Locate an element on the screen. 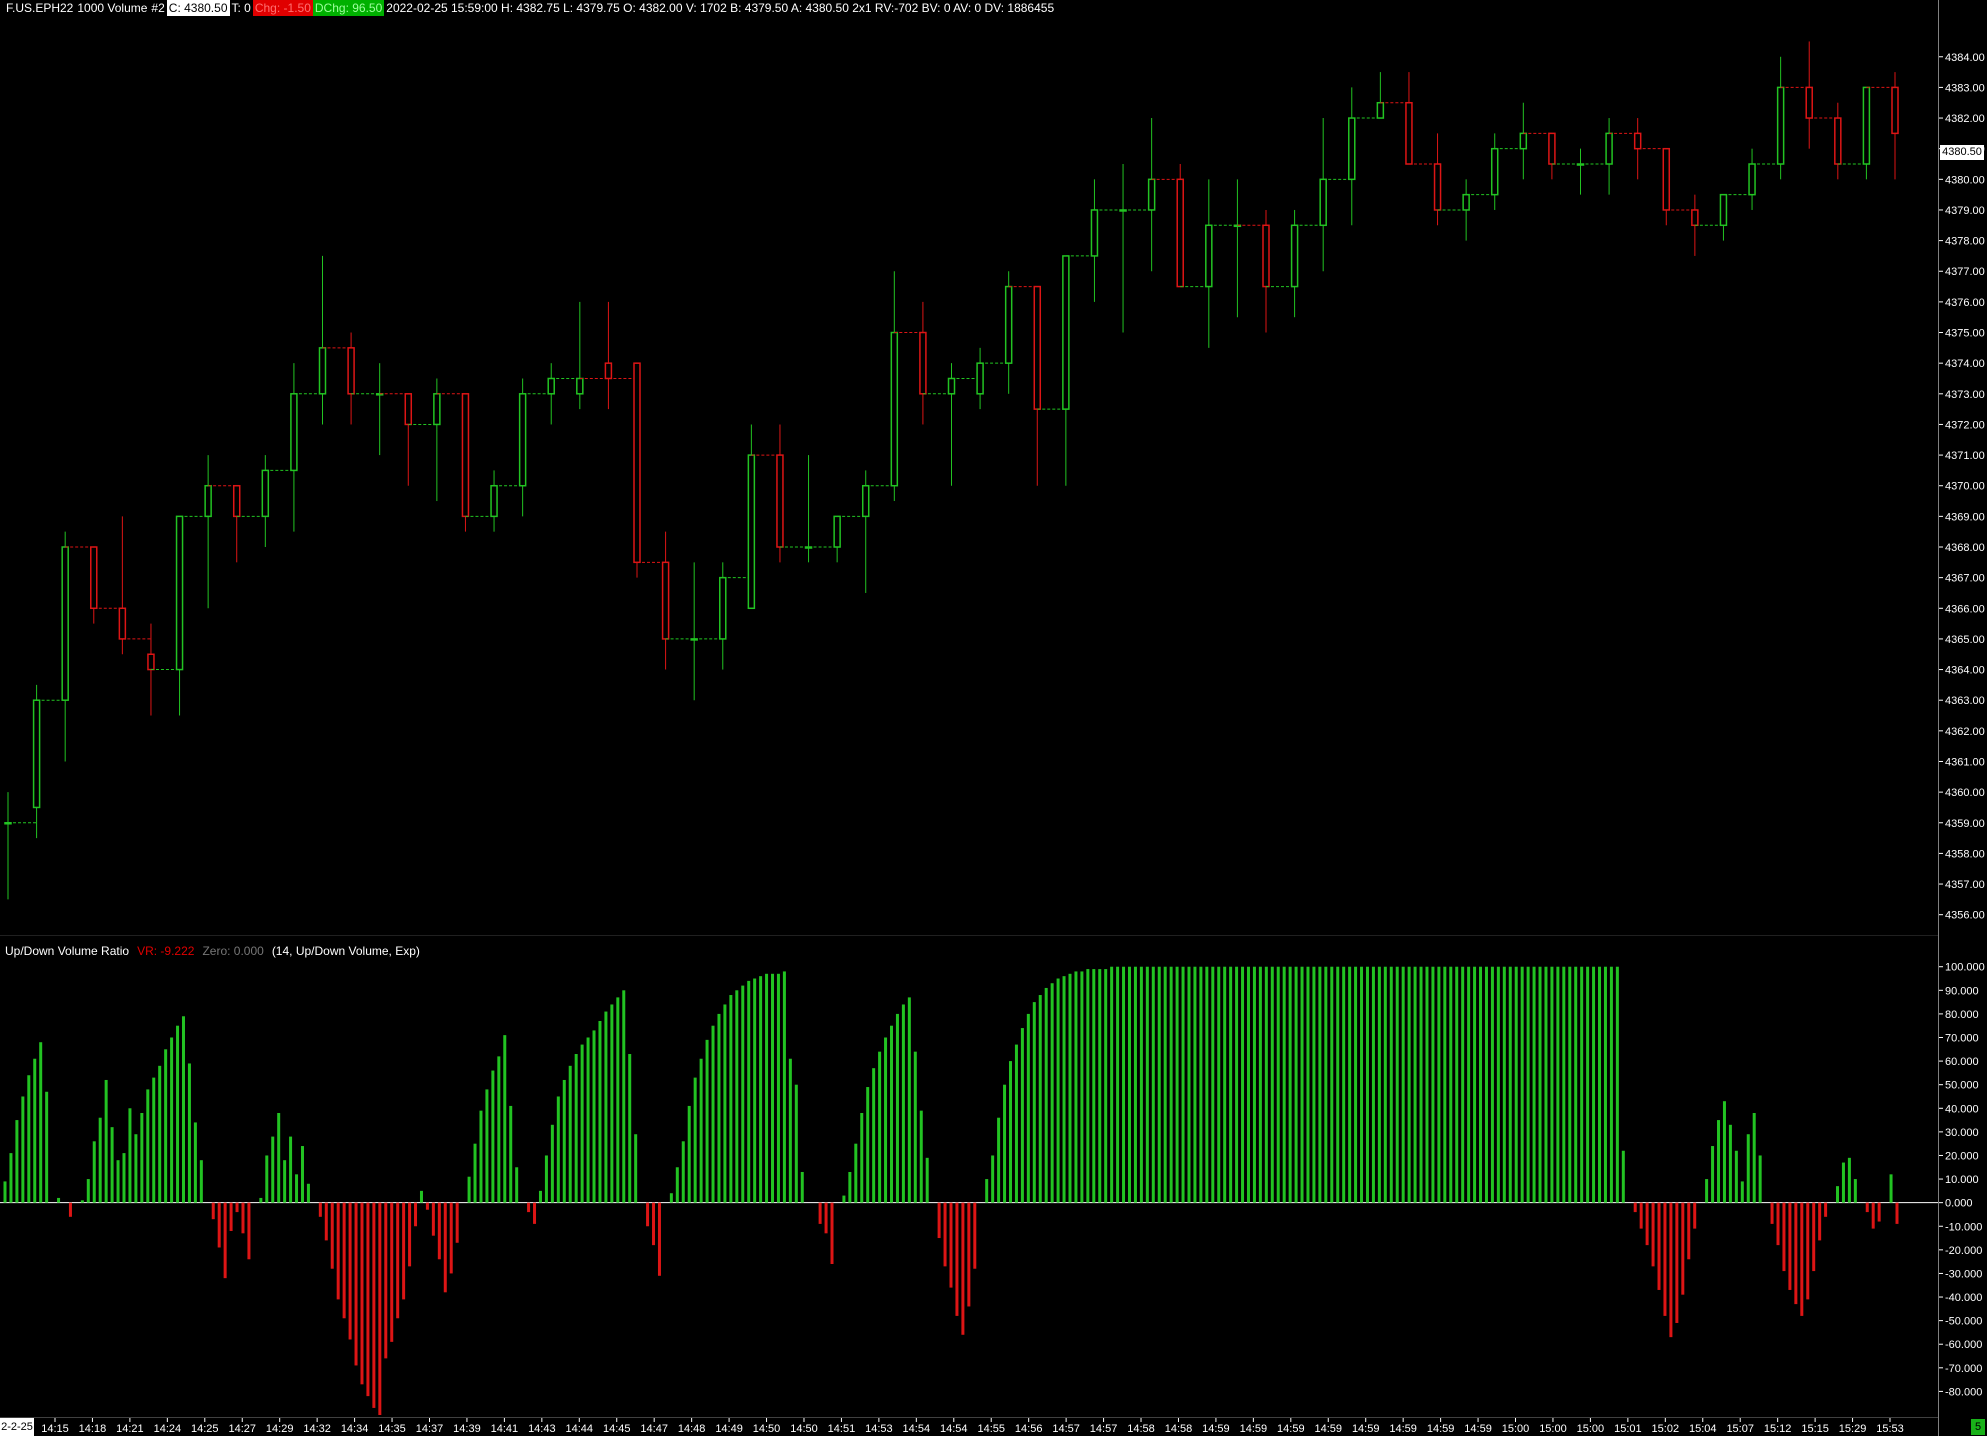 The width and height of the screenshot is (1987, 1436). price-tick-label: 4383.00 is located at coordinates (1965, 88).